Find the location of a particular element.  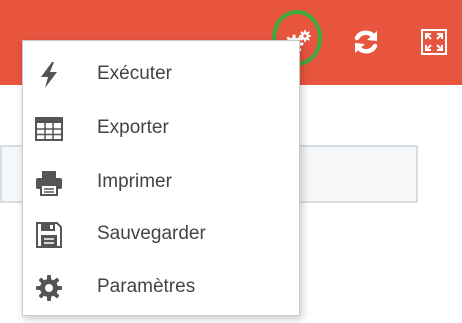

menu-item-label: Exécuter is located at coordinates (134, 73).